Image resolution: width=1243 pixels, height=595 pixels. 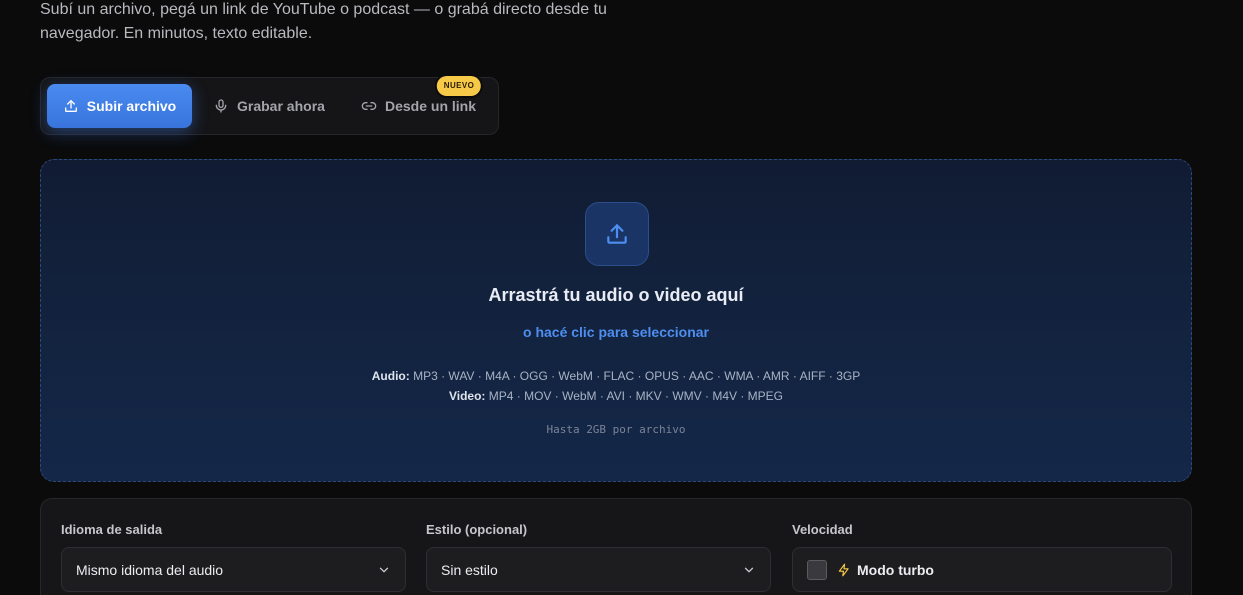 What do you see at coordinates (467, 396) in the screenshot?
I see `video-formats-label: Video:` at bounding box center [467, 396].